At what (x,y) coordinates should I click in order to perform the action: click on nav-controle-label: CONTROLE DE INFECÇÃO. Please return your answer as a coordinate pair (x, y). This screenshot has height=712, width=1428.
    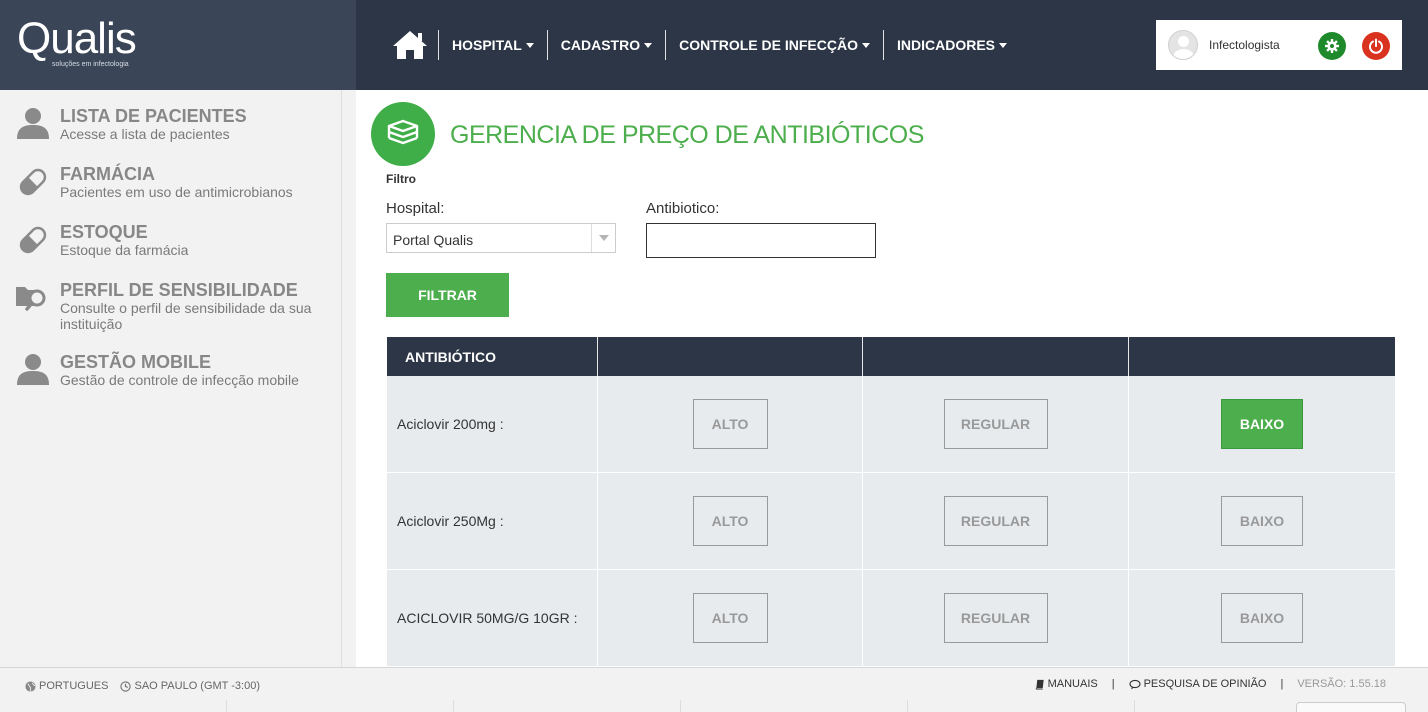
    Looking at the image, I should click on (768, 45).